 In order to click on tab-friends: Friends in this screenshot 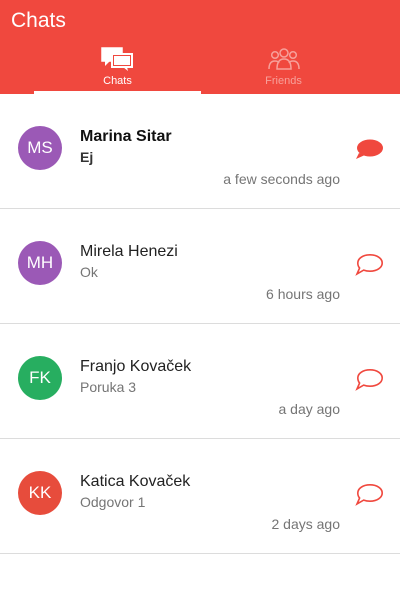, I will do `click(283, 69)`.